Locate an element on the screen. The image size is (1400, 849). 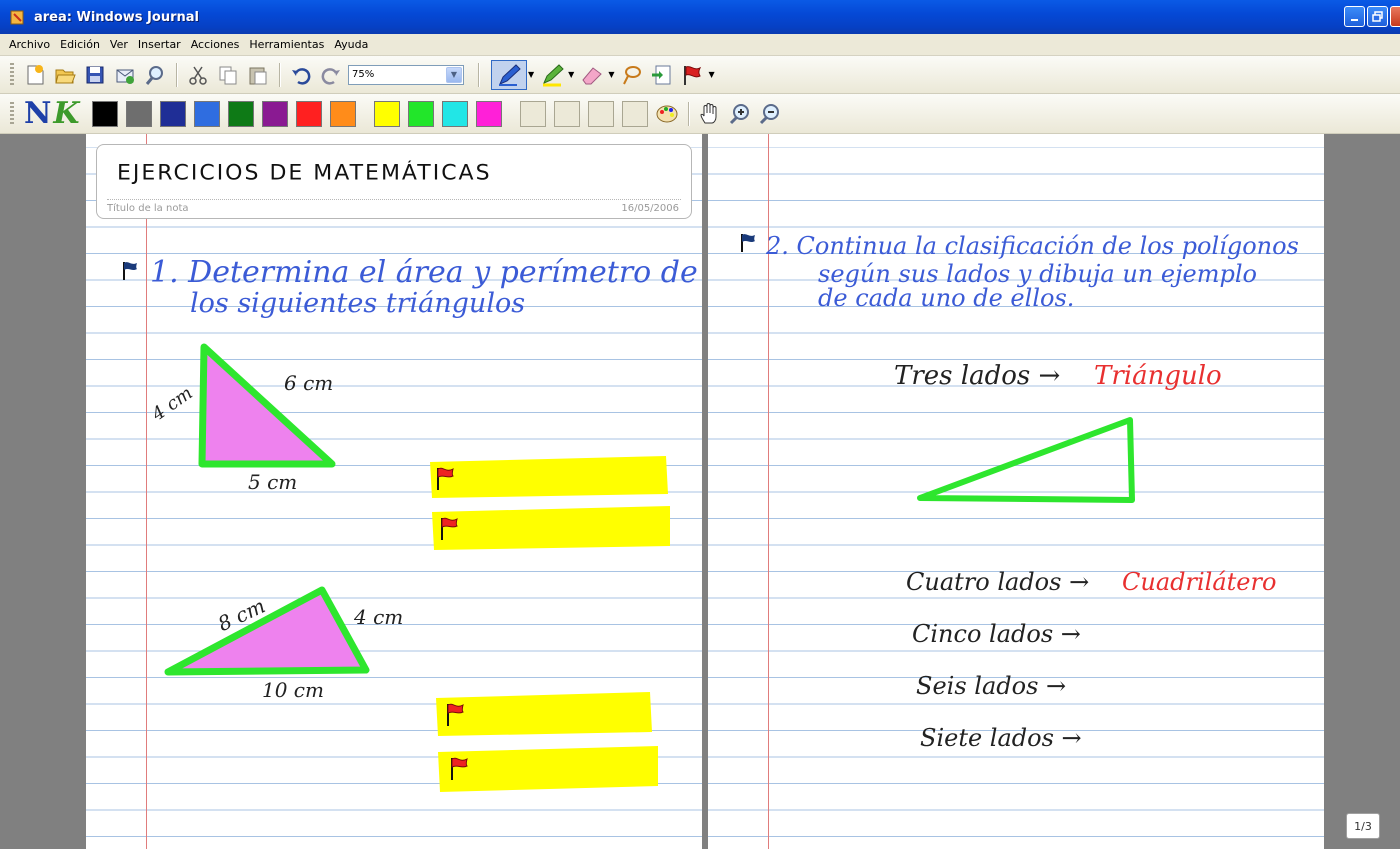
eraser-dropdown-icon: ▼ is located at coordinates (611, 74).